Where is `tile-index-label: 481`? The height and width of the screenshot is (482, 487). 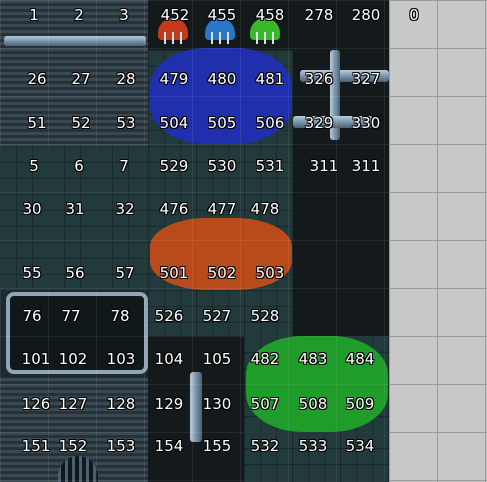 tile-index-label: 481 is located at coordinates (270, 79).